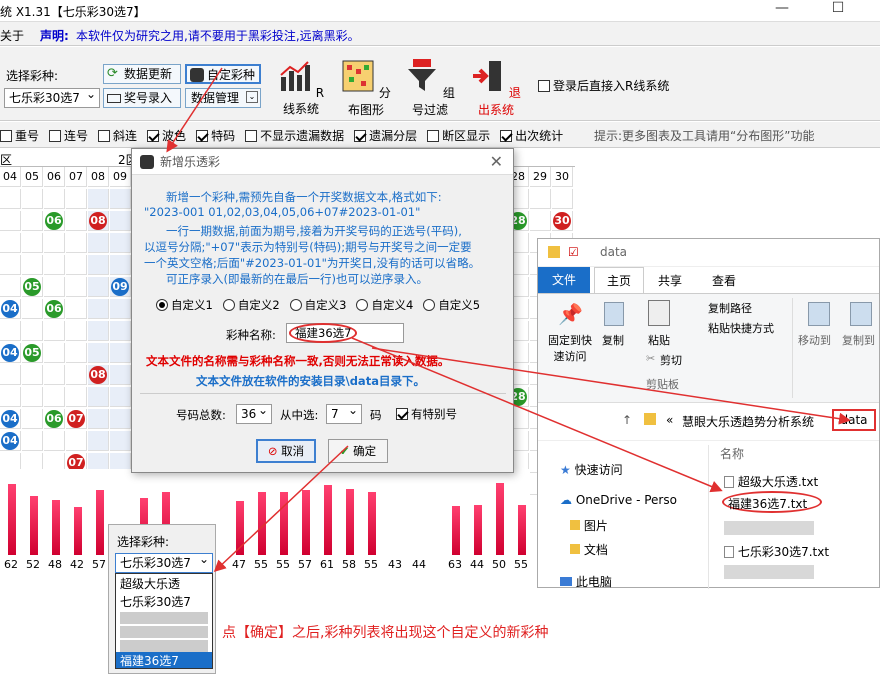  What do you see at coordinates (771, 481) in the screenshot?
I see `file-item: 超级大乐透.txt` at bounding box center [771, 481].